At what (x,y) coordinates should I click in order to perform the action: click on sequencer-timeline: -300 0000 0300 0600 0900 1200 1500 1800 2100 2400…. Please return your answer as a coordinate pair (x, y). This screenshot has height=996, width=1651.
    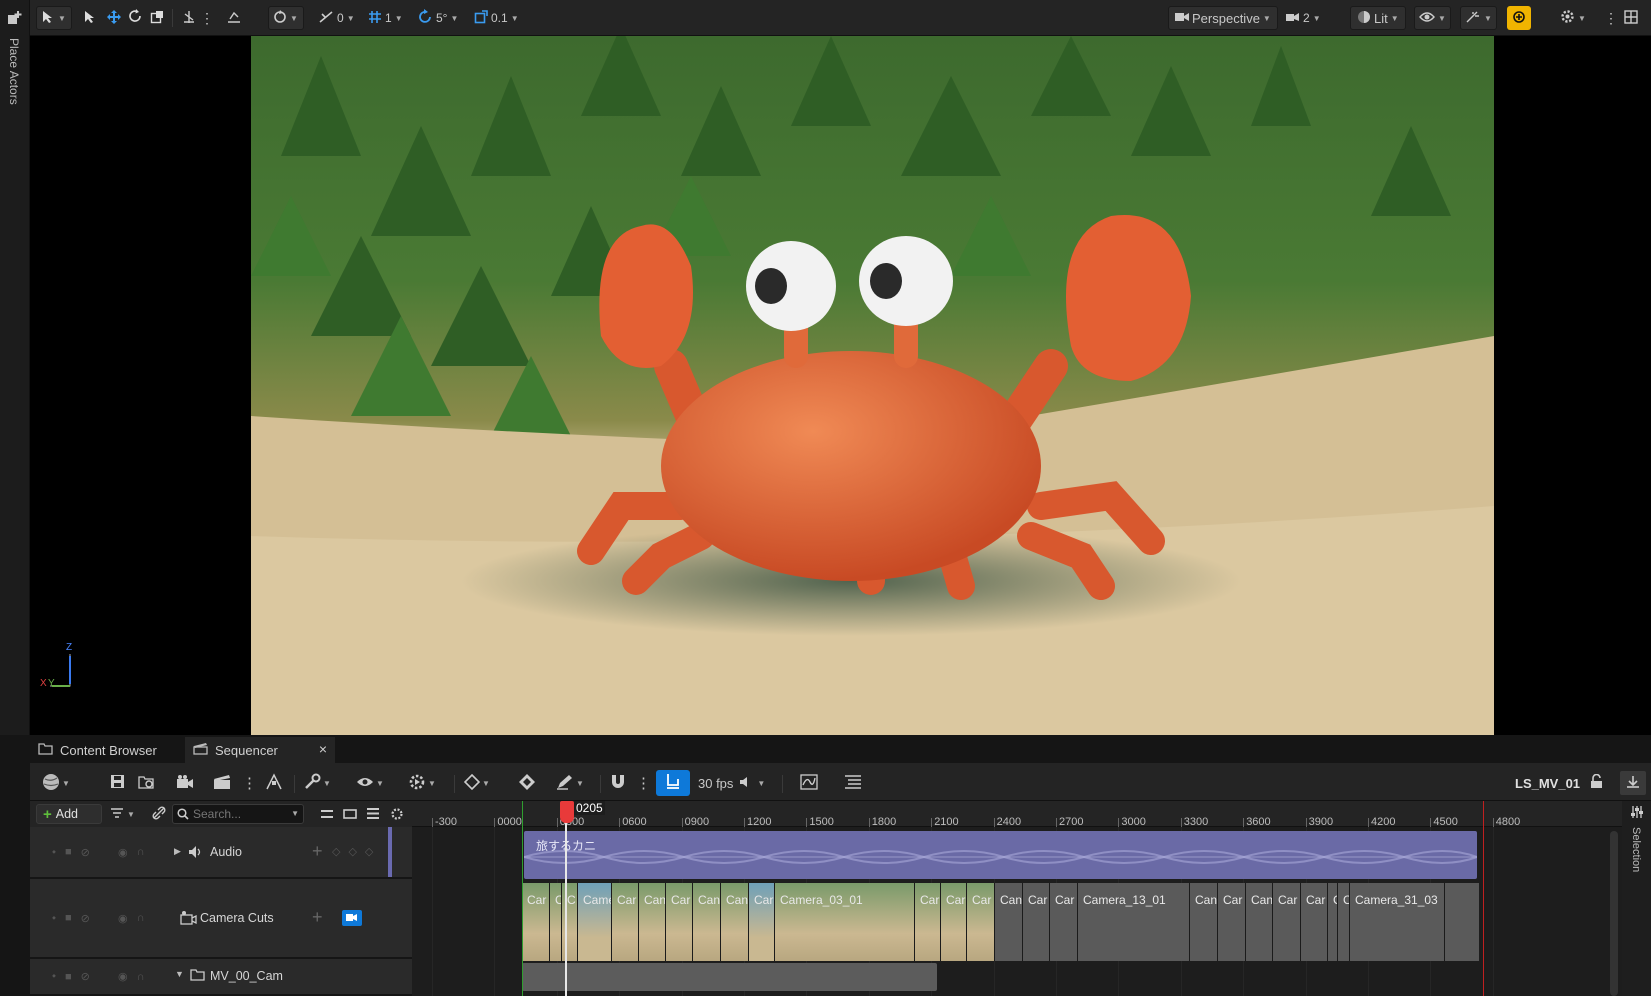
    Looking at the image, I should click on (1017, 898).